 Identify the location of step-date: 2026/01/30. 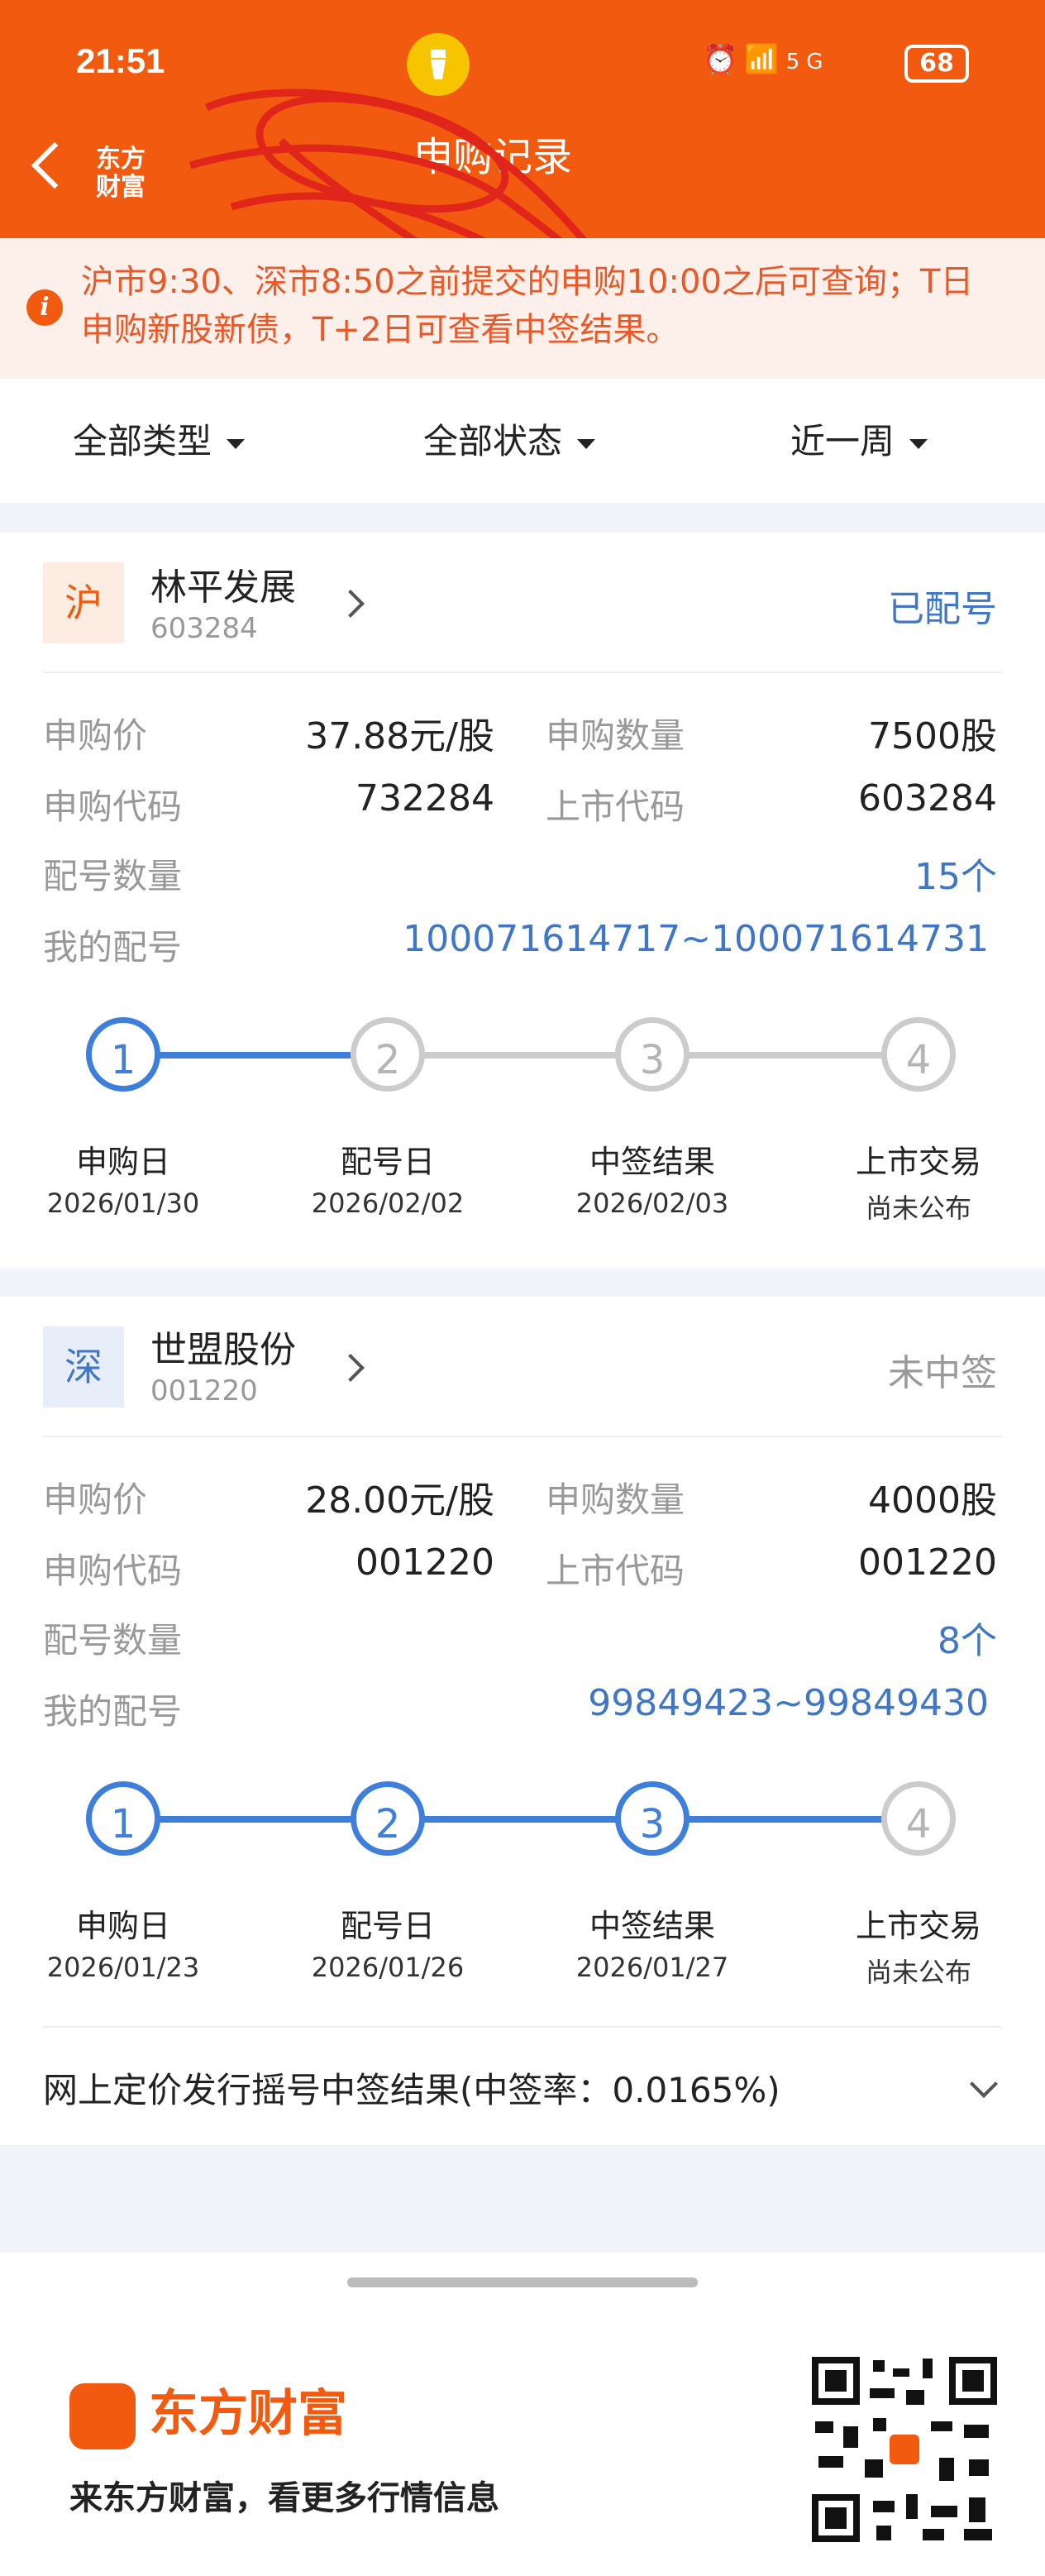
(123, 1203).